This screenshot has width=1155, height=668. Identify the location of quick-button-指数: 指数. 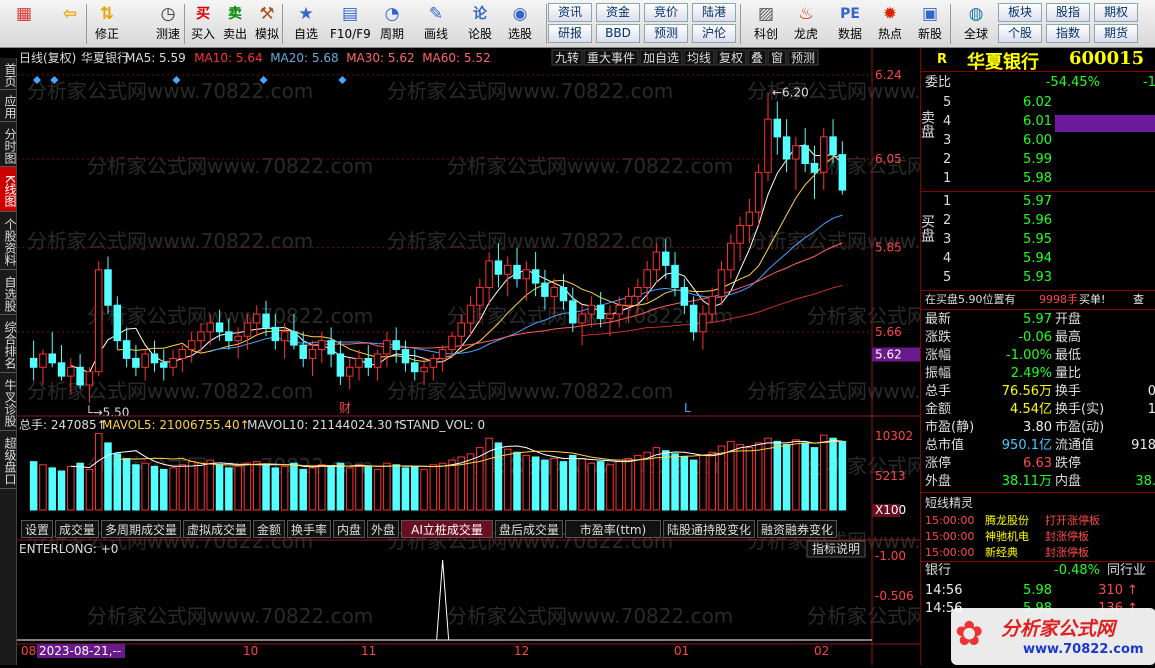
(1068, 33).